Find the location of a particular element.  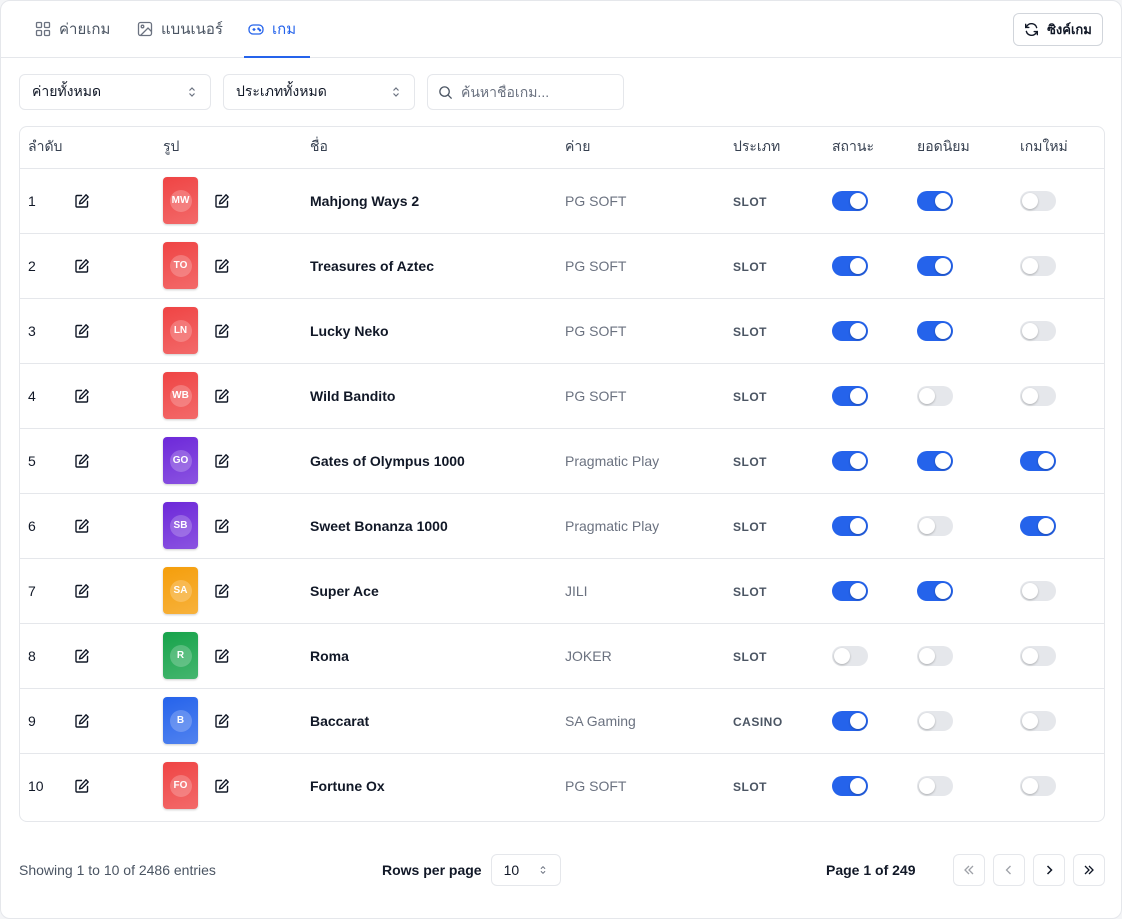

search-input is located at coordinates (536, 92).